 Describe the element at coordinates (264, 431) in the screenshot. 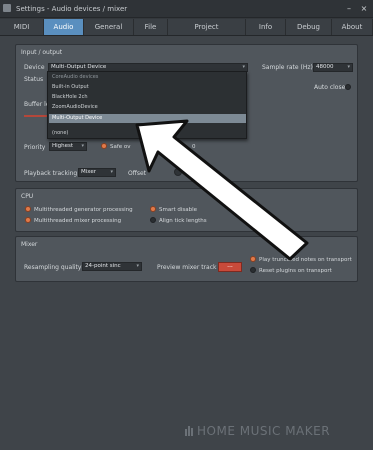

I see `watermark-text: HOME MUSIC MAKER` at that location.